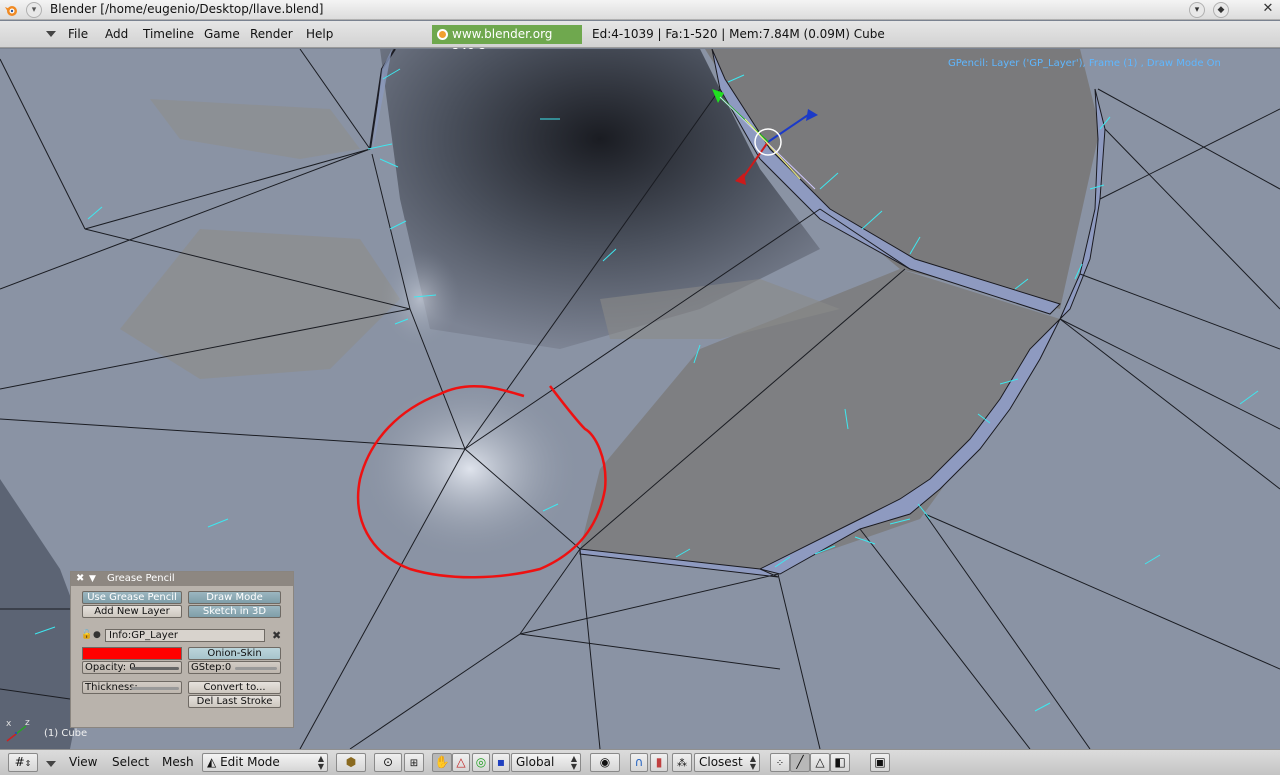 The image size is (1280, 775). I want to click on magnet-icon: ∩, so click(639, 762).